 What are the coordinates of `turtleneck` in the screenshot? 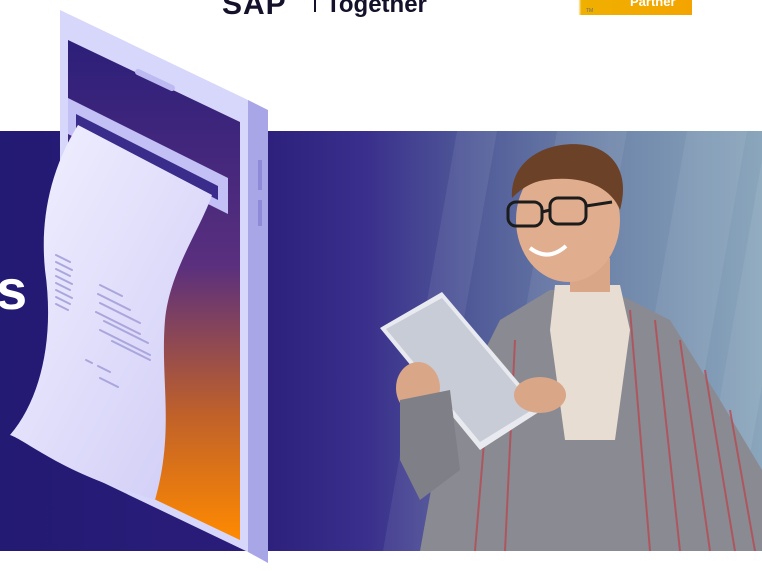 It's located at (590, 362).